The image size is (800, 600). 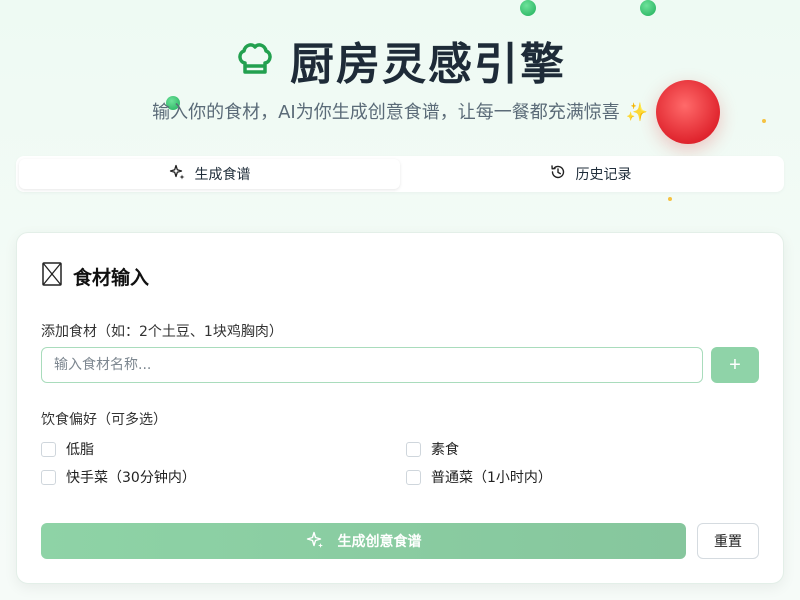 I want to click on card-header: 食材输入, so click(x=95, y=276).